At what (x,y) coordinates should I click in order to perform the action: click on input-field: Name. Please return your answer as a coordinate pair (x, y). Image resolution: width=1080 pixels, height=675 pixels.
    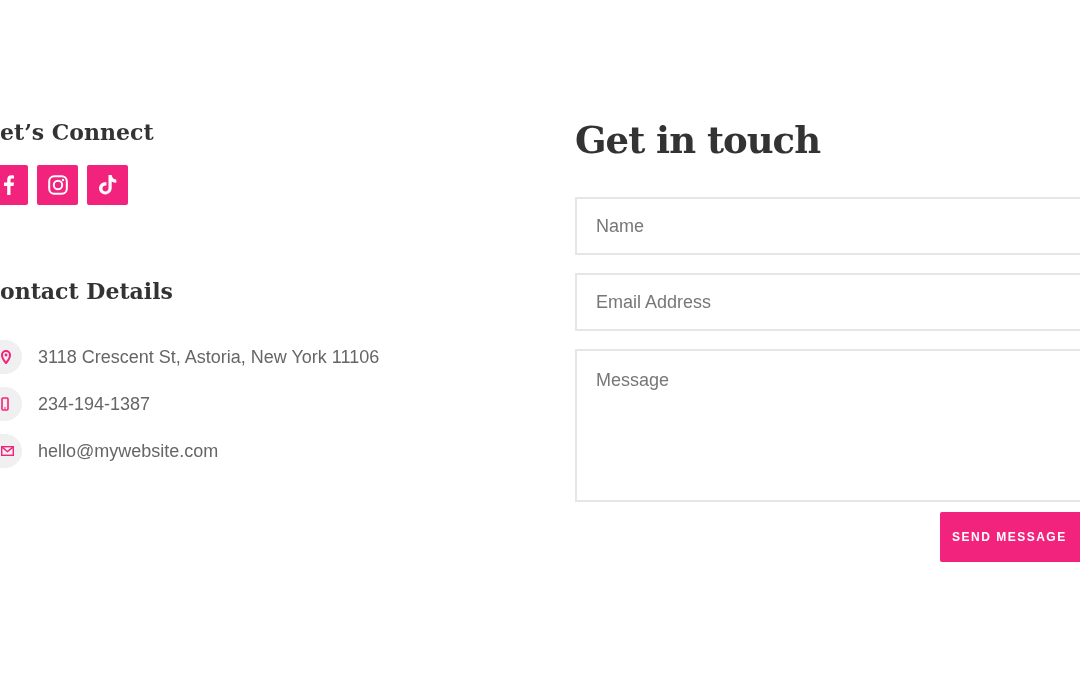
    Looking at the image, I should click on (827, 226).